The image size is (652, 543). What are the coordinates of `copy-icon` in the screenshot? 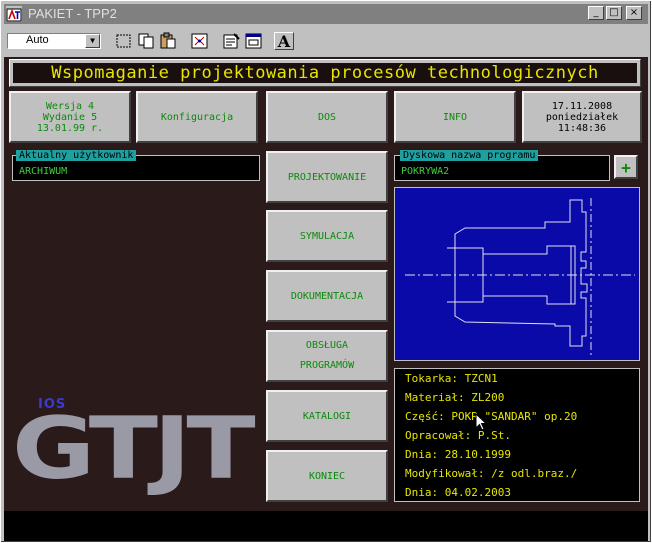 It's located at (146, 41).